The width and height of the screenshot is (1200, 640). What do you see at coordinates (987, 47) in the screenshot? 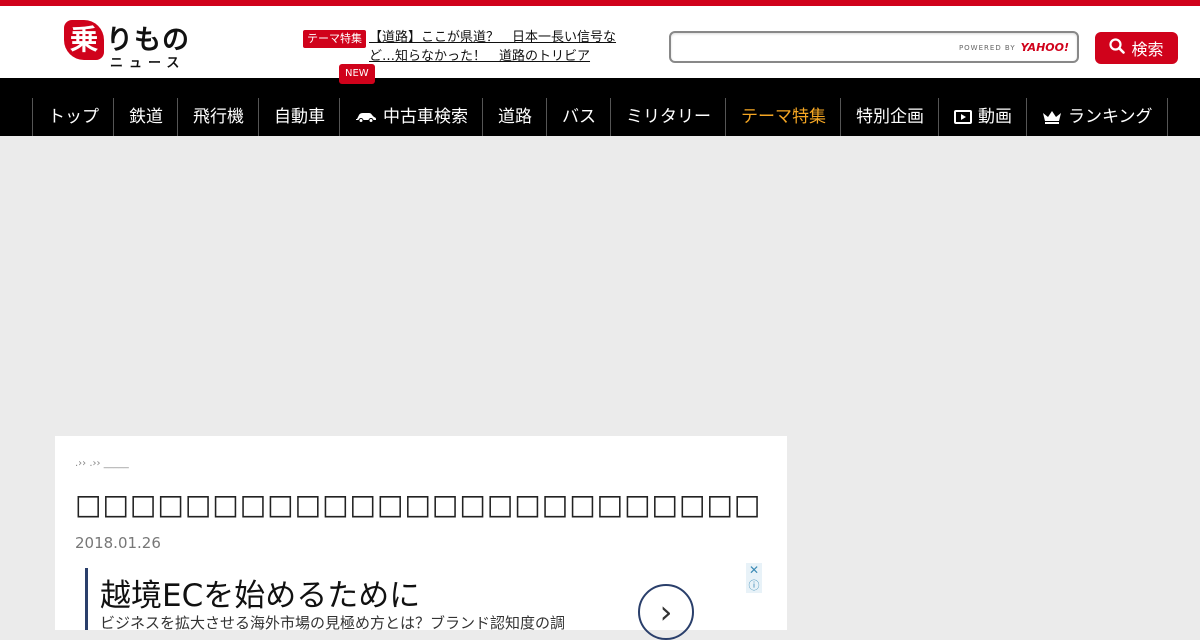
I see `powered-by-label: POWERED BY` at bounding box center [987, 47].